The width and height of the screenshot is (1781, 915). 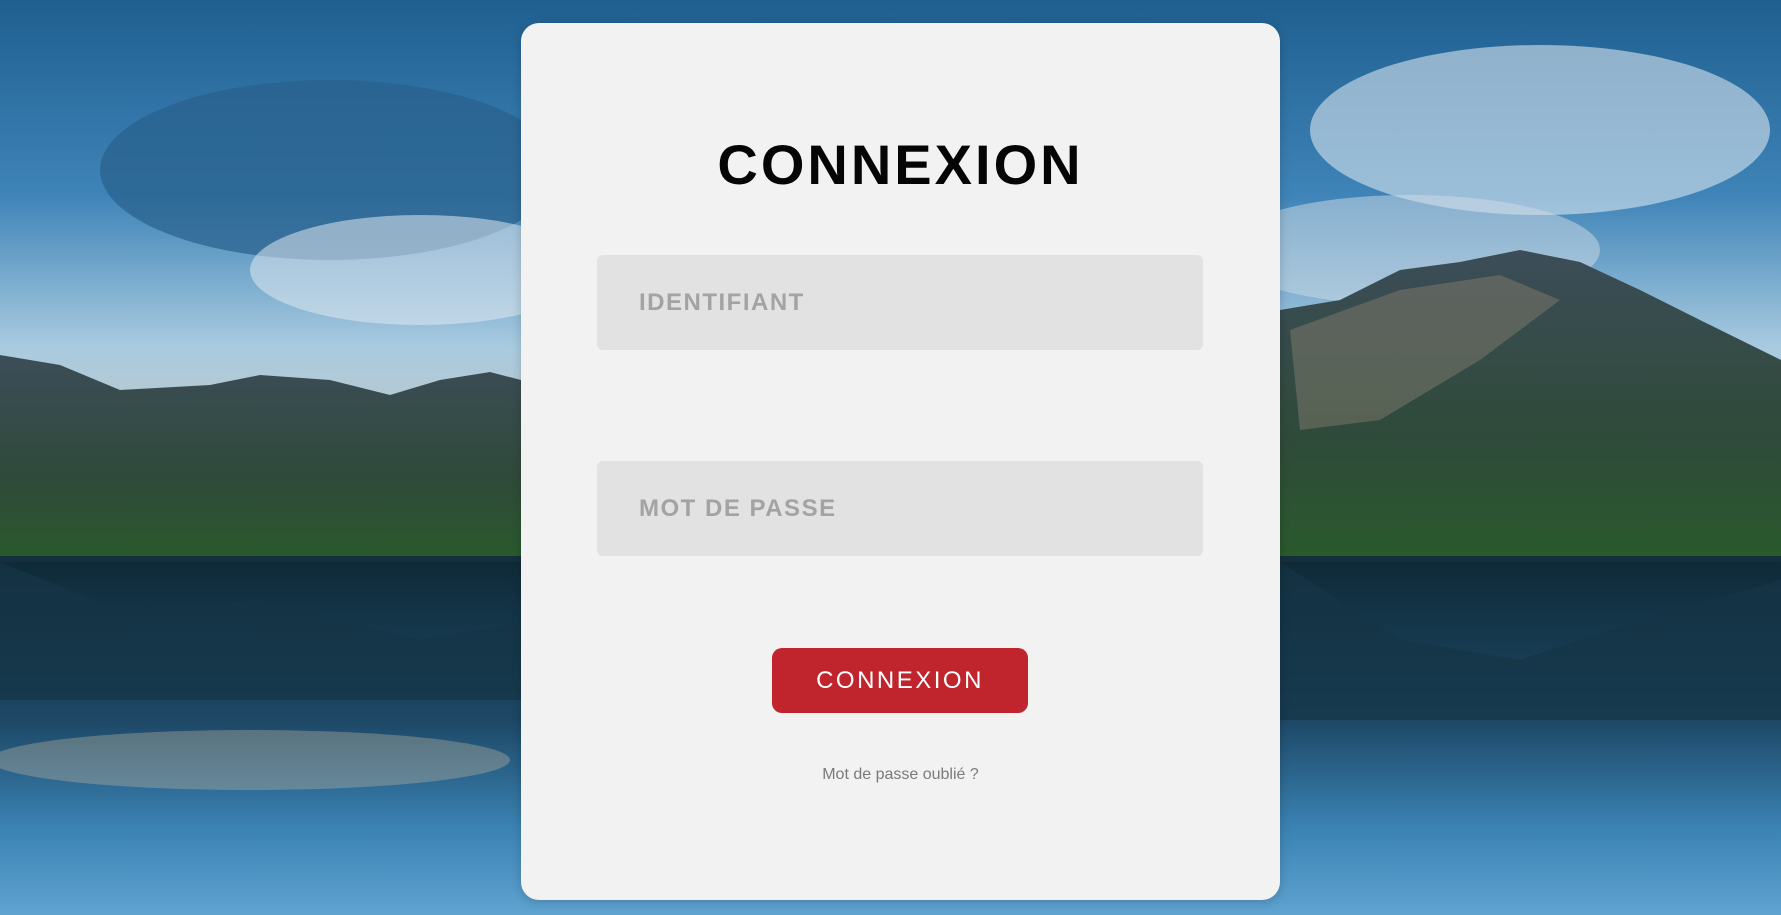 What do you see at coordinates (900, 164) in the screenshot?
I see `login-title: CONNEXION` at bounding box center [900, 164].